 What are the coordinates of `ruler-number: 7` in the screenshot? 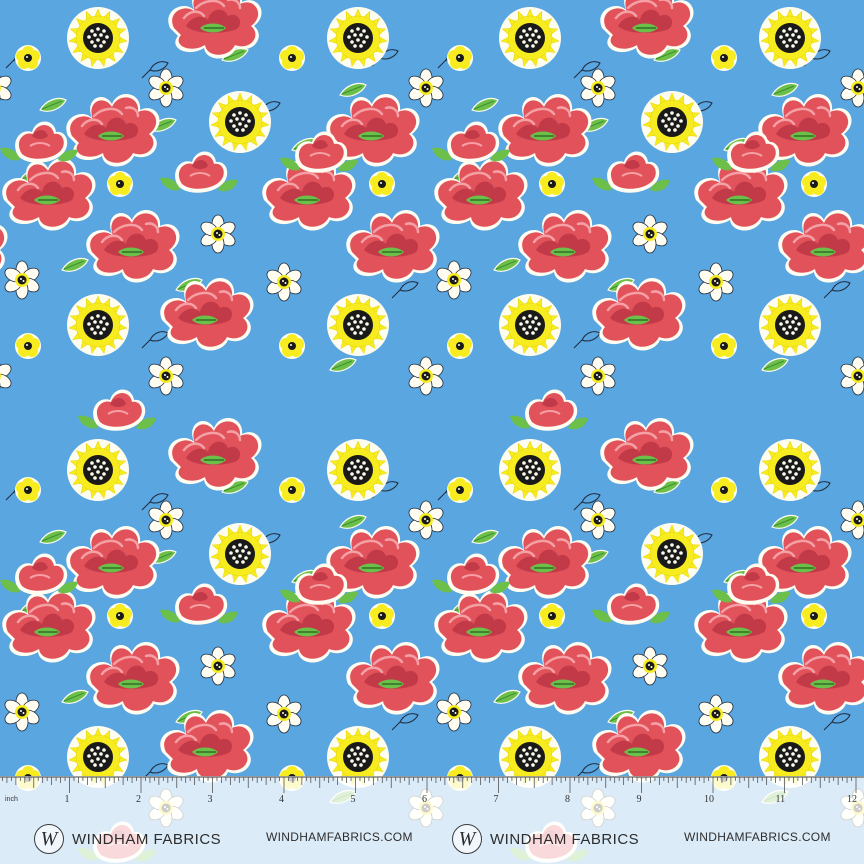 It's located at (496, 799).